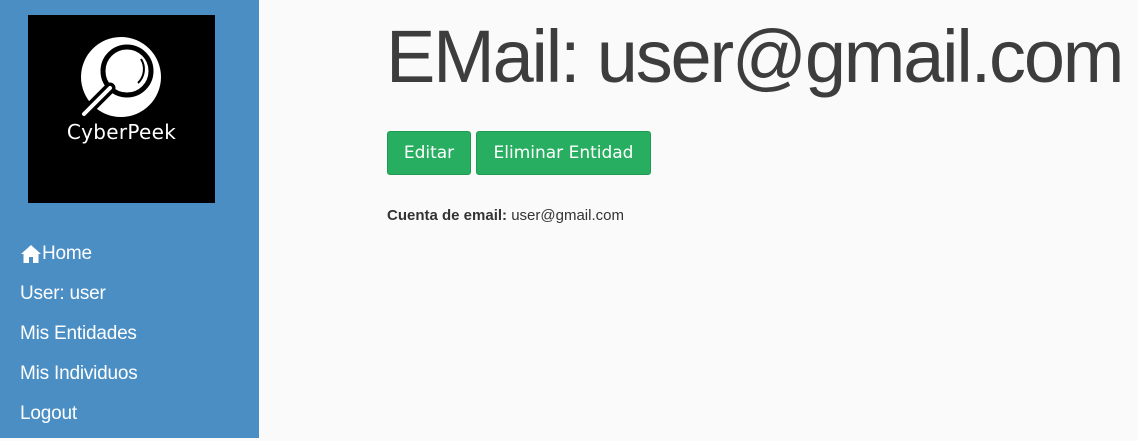 Image resolution: width=1138 pixels, height=441 pixels. Describe the element at coordinates (429, 153) in the screenshot. I see `edit-button: Editar` at that location.